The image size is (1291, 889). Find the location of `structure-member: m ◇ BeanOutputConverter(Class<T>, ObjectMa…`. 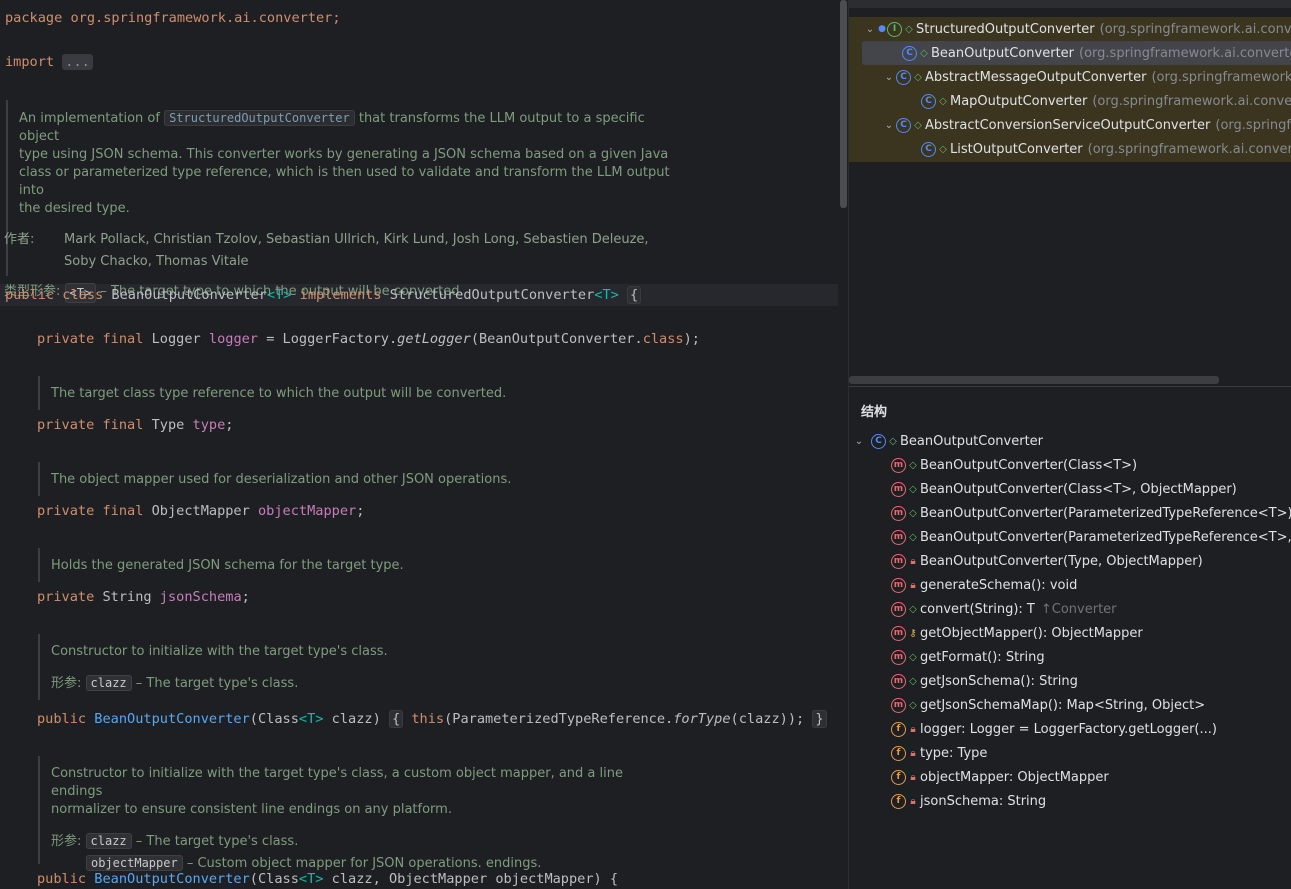

structure-member: m ◇ BeanOutputConverter(Class<T>, ObjectMa… is located at coordinates (1064, 489).